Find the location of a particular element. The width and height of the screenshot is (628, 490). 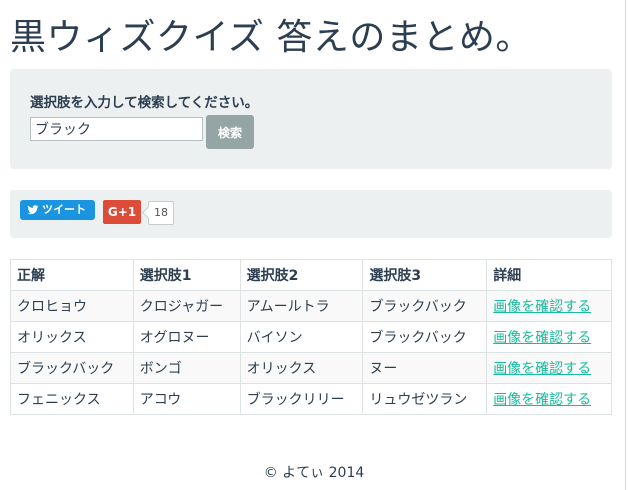

search-button: 検索 is located at coordinates (230, 132).